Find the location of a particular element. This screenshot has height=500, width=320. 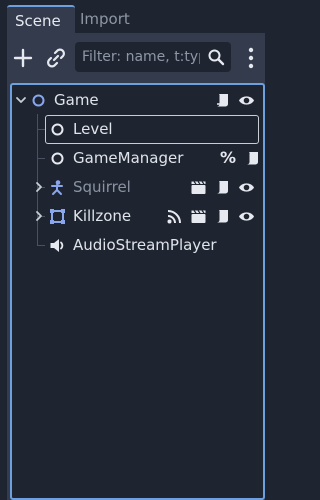

tree-node-label: Killzone is located at coordinates (102, 216).